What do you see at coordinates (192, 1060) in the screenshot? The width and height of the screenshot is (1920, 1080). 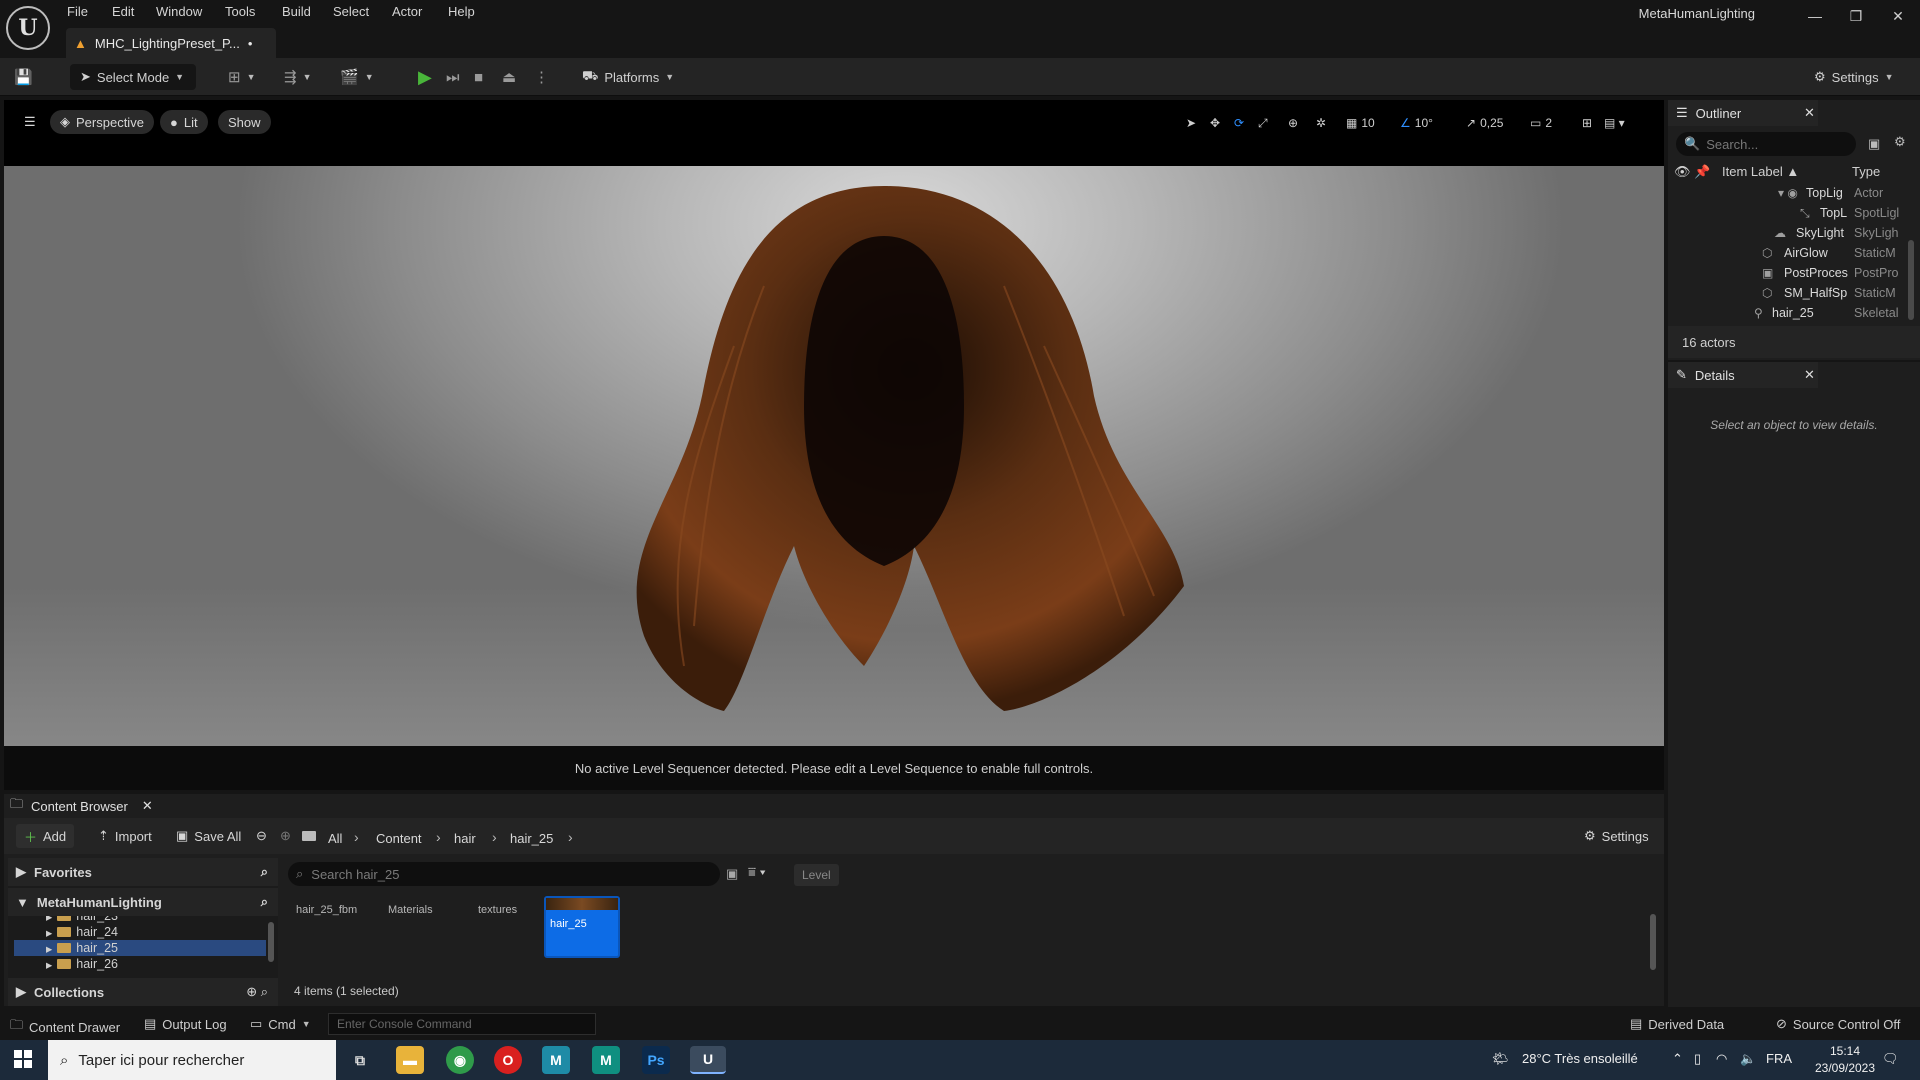 I see `taskbar-search: ⌕ Taper ici pour rechercher` at bounding box center [192, 1060].